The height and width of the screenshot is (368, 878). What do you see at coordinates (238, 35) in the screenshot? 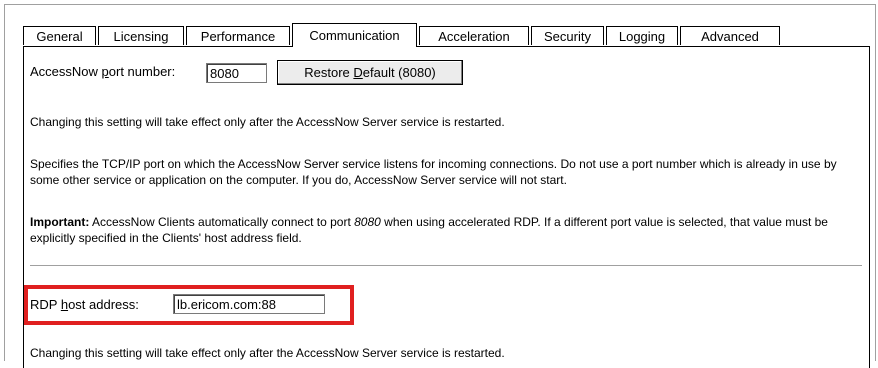
I see `tab-performance: Performance` at bounding box center [238, 35].